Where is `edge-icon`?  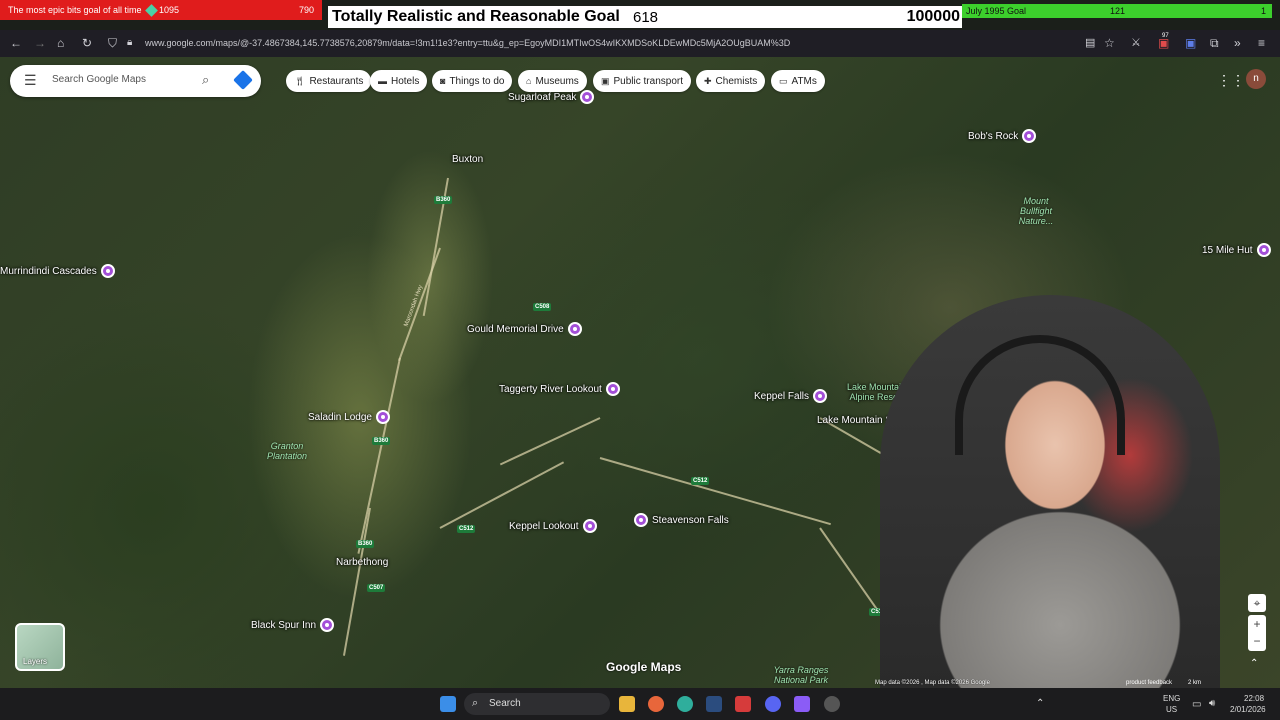
edge-icon is located at coordinates (685, 704).